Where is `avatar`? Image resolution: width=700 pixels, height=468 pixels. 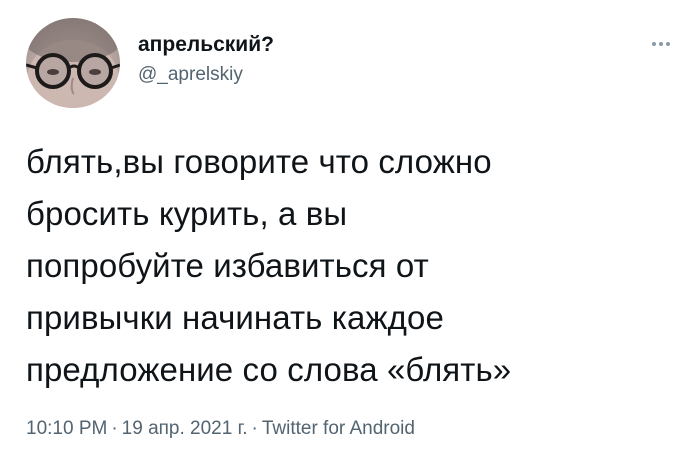 avatar is located at coordinates (73, 63).